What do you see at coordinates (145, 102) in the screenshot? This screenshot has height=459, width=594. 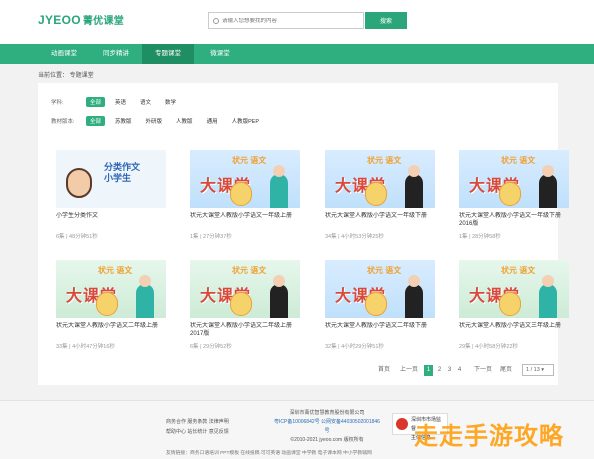 I see `subject-tag: 语文` at bounding box center [145, 102].